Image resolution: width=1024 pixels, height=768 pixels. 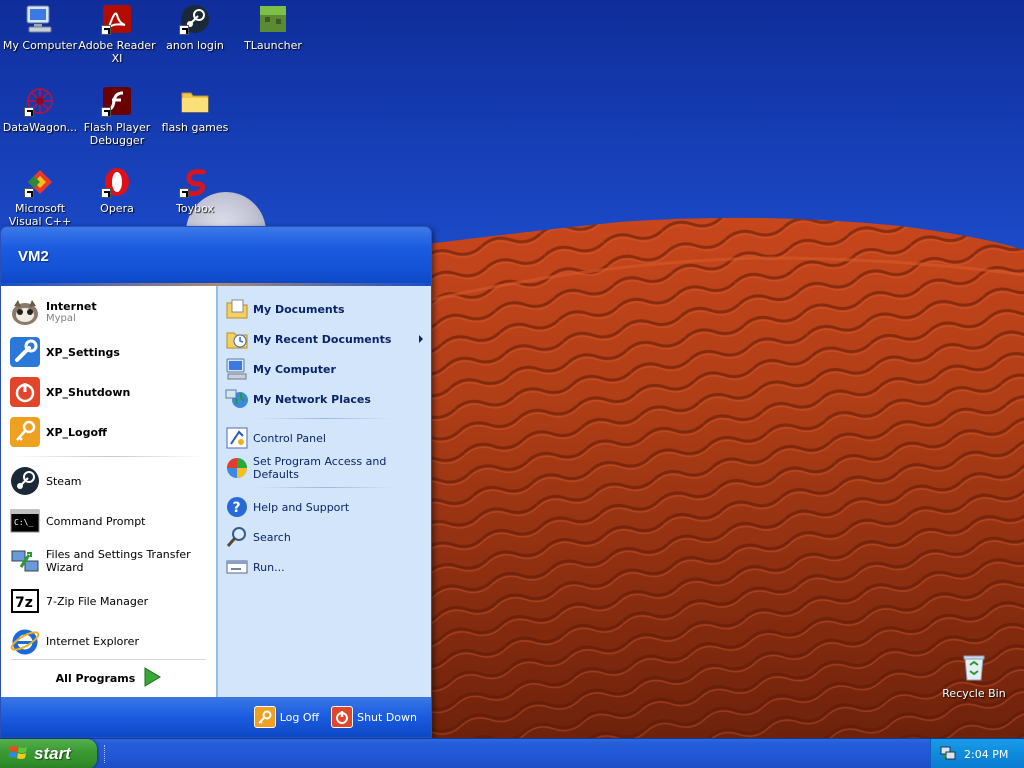 I want to click on desktop-icon-label: TLauncher, so click(x=273, y=45).